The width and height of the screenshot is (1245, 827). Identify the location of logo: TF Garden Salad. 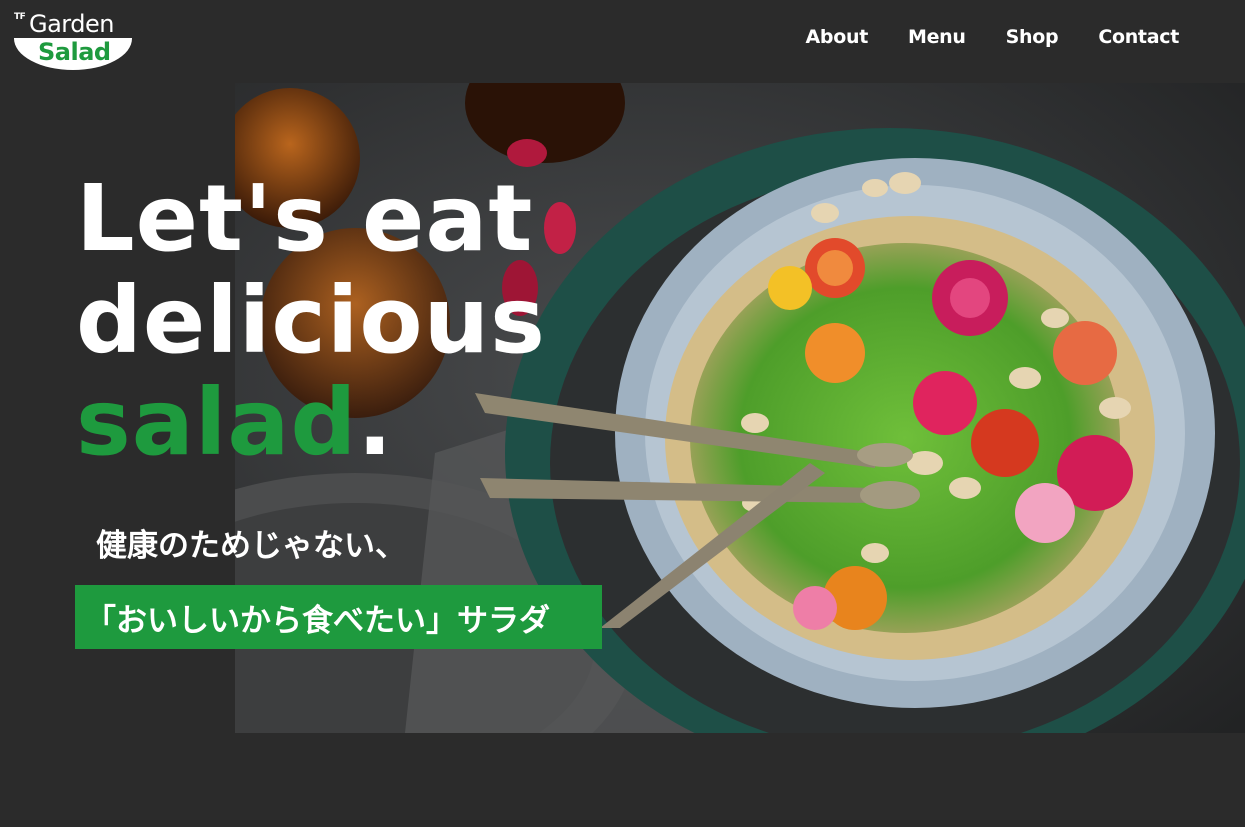
(73, 41).